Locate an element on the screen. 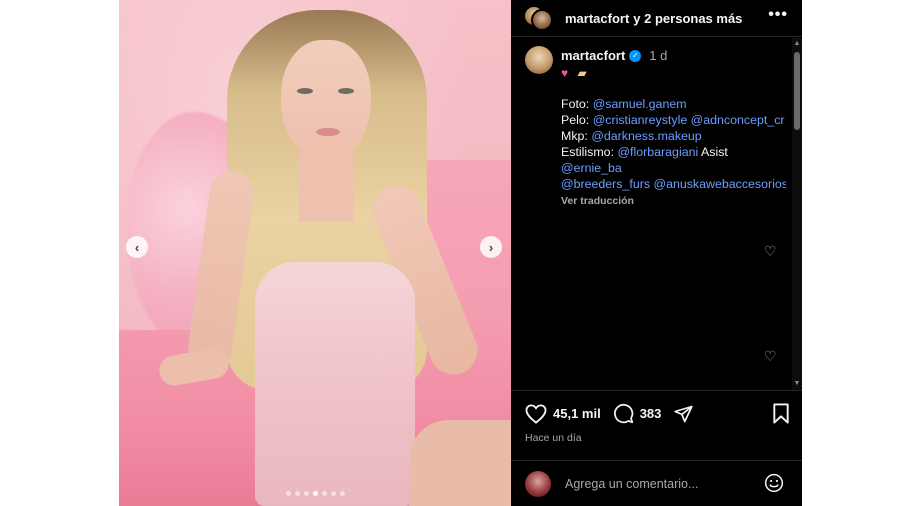  mention-link: @anuskawebaccesorios is located at coordinates (719, 184).